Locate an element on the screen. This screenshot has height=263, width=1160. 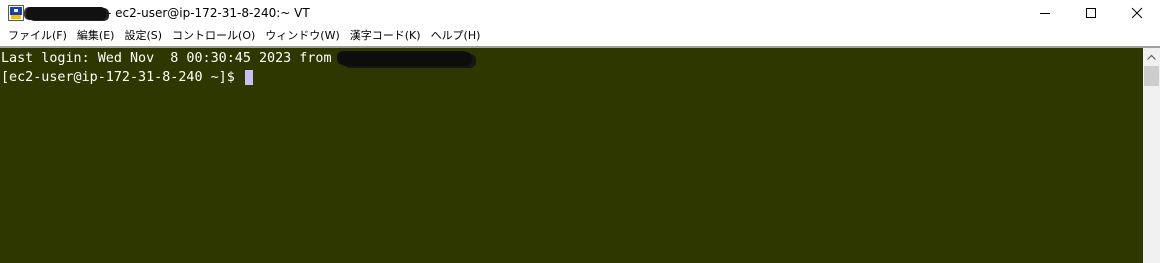
text-cursor is located at coordinates (248, 77).